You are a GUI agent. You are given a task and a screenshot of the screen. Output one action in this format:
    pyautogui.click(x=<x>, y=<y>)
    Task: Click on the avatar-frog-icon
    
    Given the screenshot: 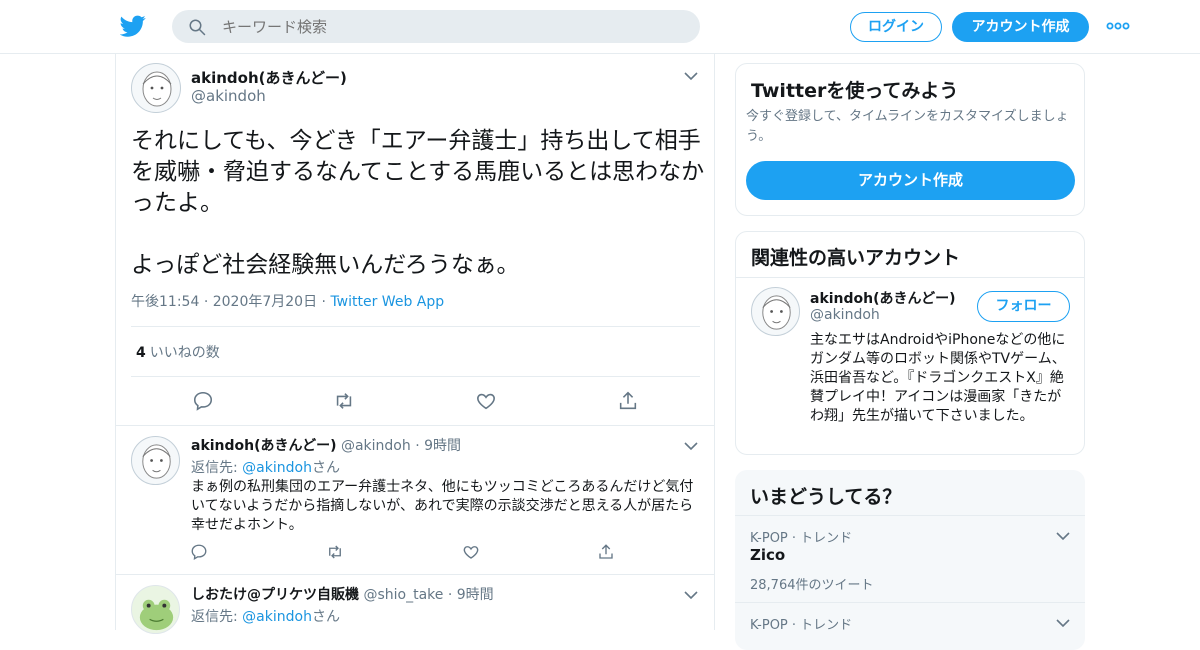 What is the action you would take?
    pyautogui.click(x=156, y=615)
    